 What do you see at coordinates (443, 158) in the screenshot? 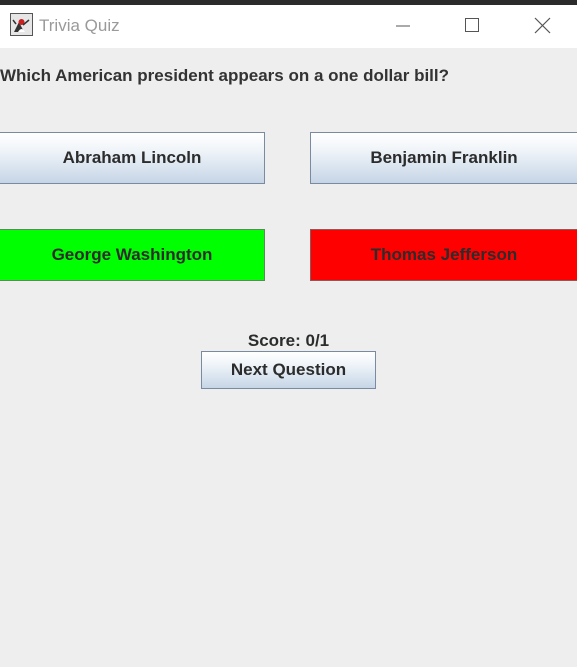
I see `answer-button-2: Benjamin Franklin` at bounding box center [443, 158].